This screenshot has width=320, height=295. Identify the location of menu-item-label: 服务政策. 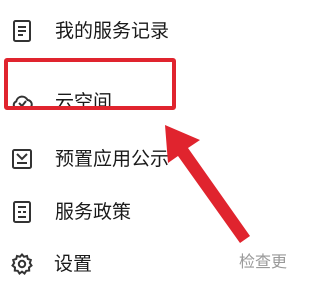
(93, 212).